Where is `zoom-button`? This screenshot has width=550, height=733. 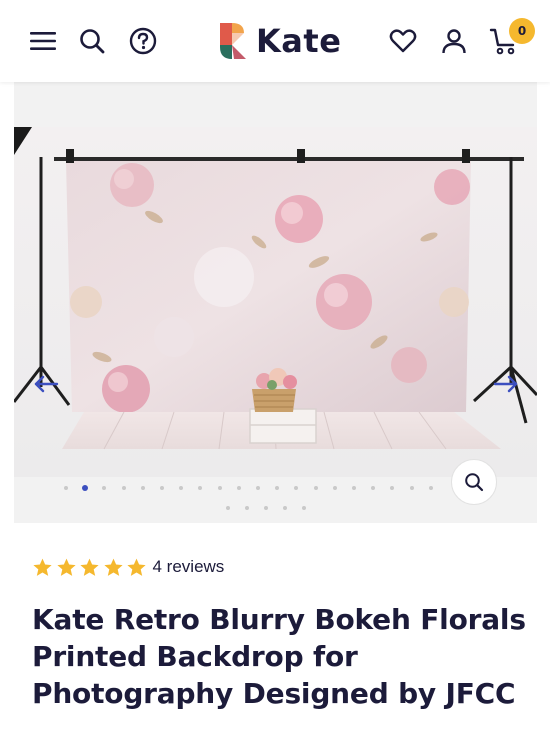
zoom-button is located at coordinates (474, 482).